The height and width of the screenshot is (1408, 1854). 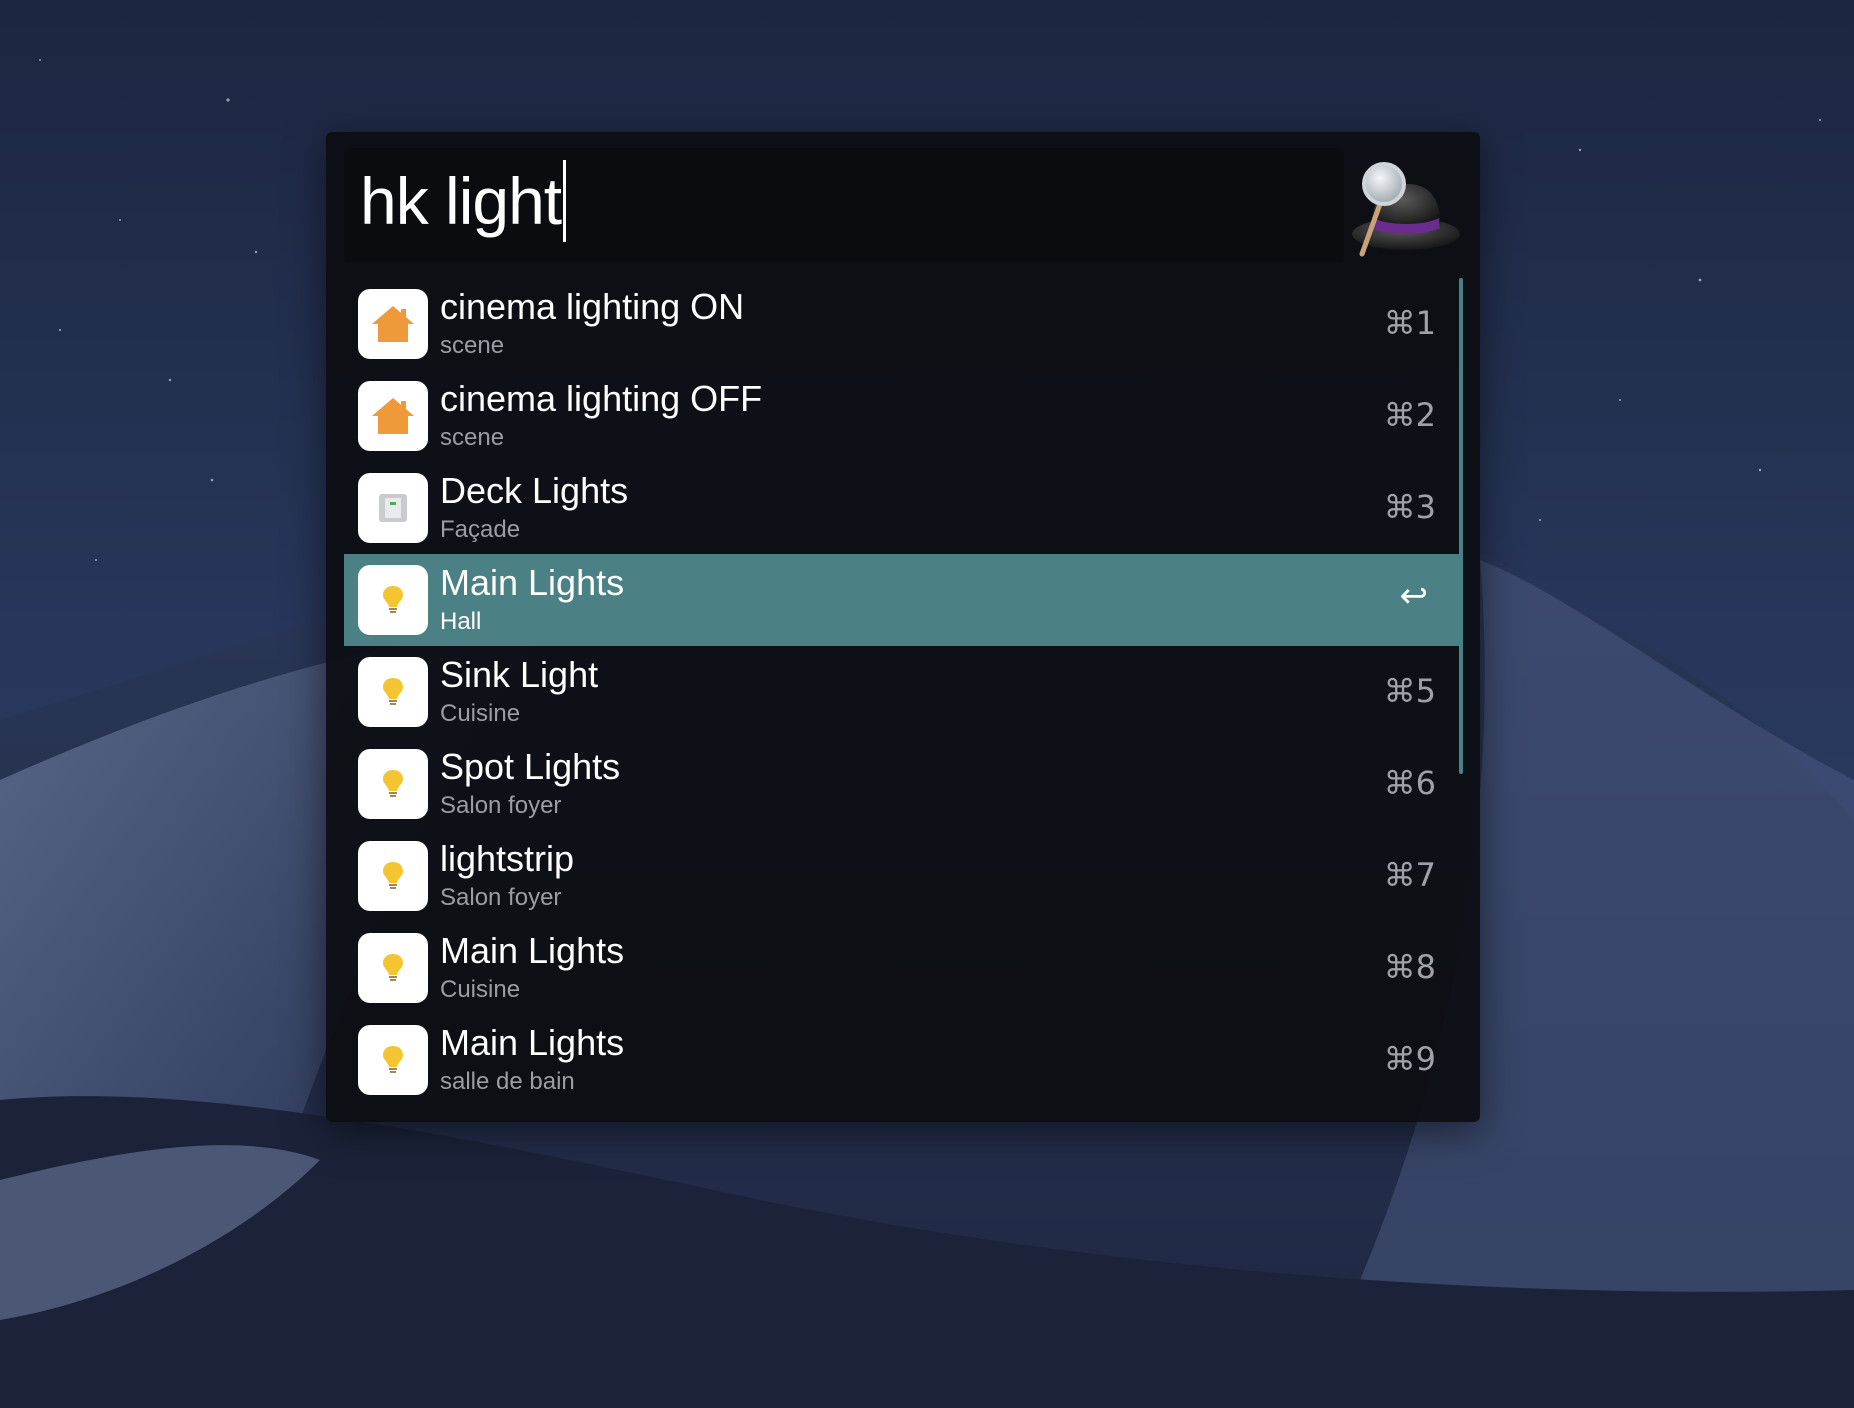 I want to click on result-title: Deck Lights, so click(x=534, y=490).